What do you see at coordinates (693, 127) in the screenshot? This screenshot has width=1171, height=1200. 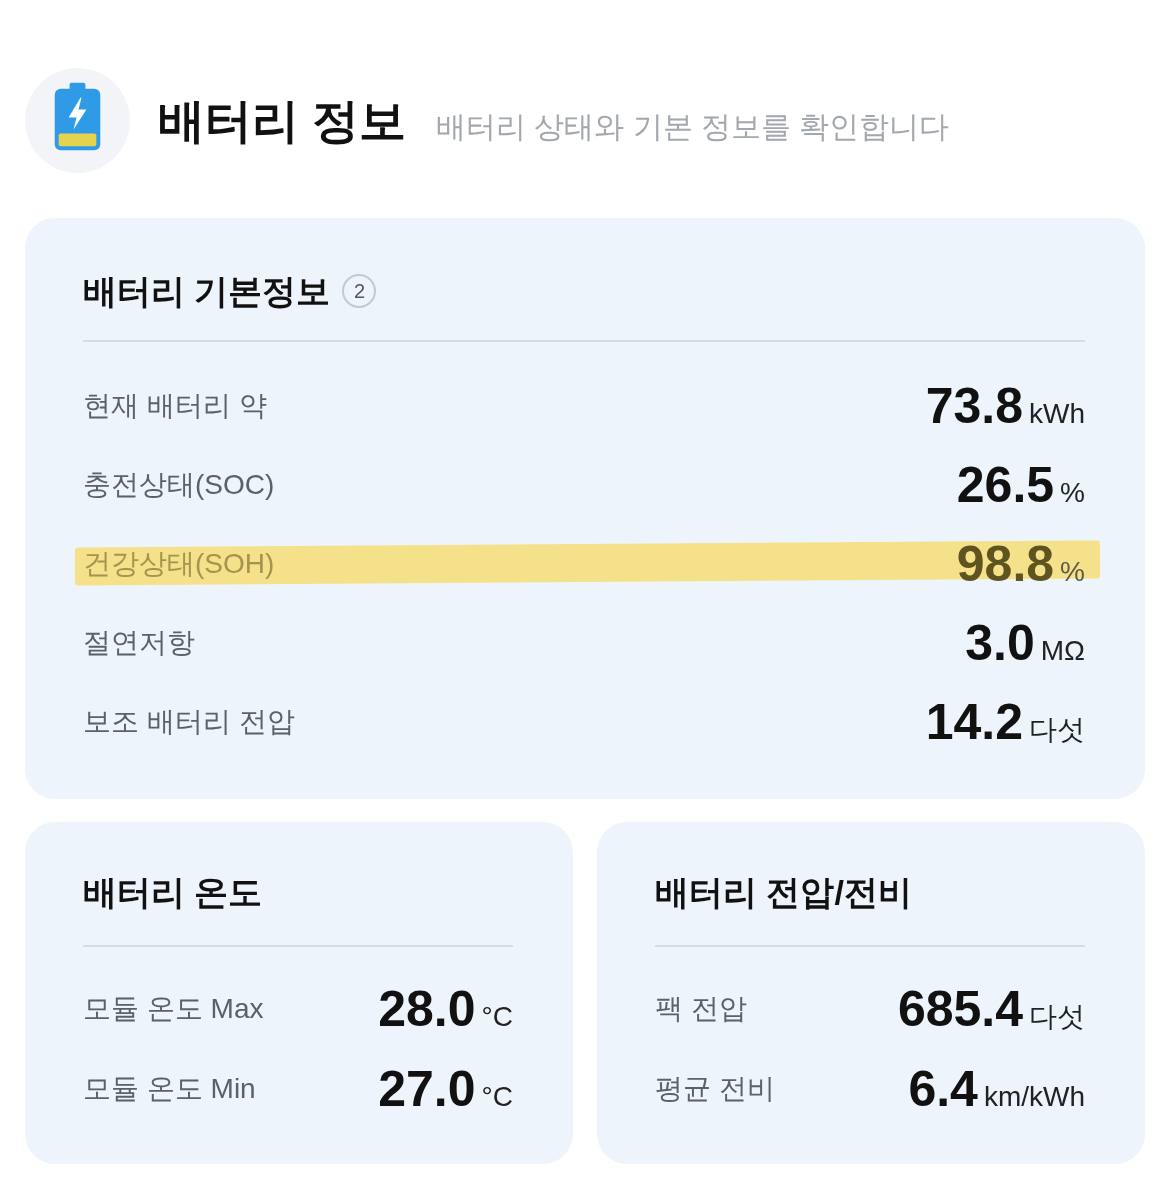 I see `page-subtitle: 배터리 상태와 기본 정보를 확인합니다` at bounding box center [693, 127].